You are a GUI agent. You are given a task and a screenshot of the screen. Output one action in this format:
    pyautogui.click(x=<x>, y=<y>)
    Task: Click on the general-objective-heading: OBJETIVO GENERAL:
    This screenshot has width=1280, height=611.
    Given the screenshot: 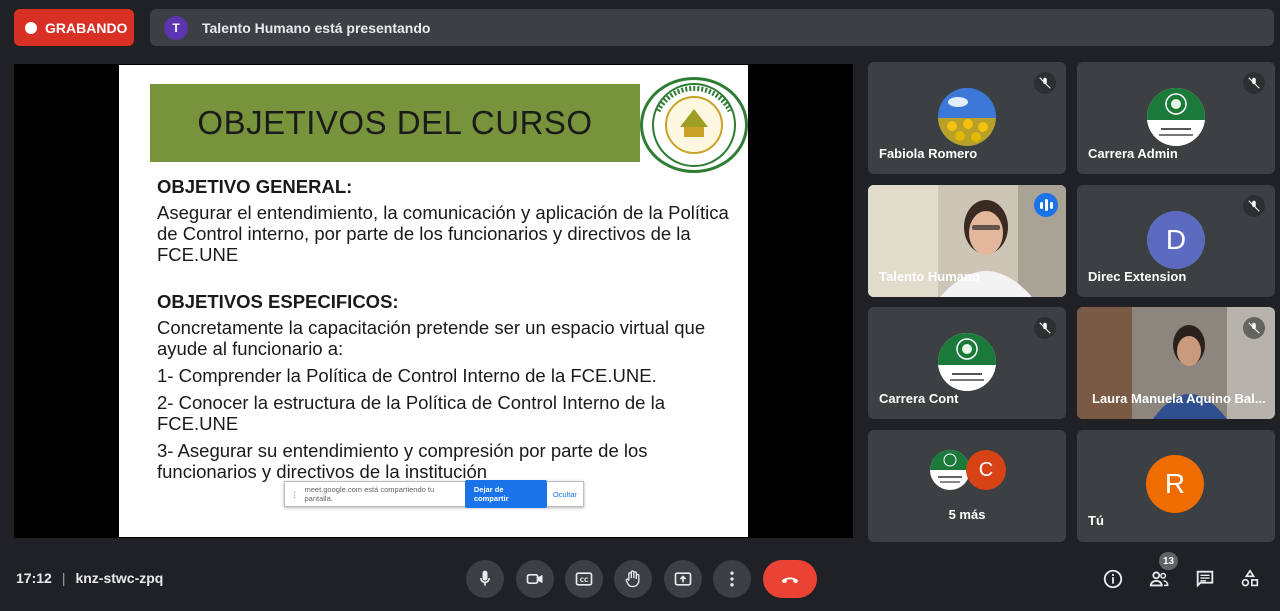 What is the action you would take?
    pyautogui.click(x=255, y=186)
    